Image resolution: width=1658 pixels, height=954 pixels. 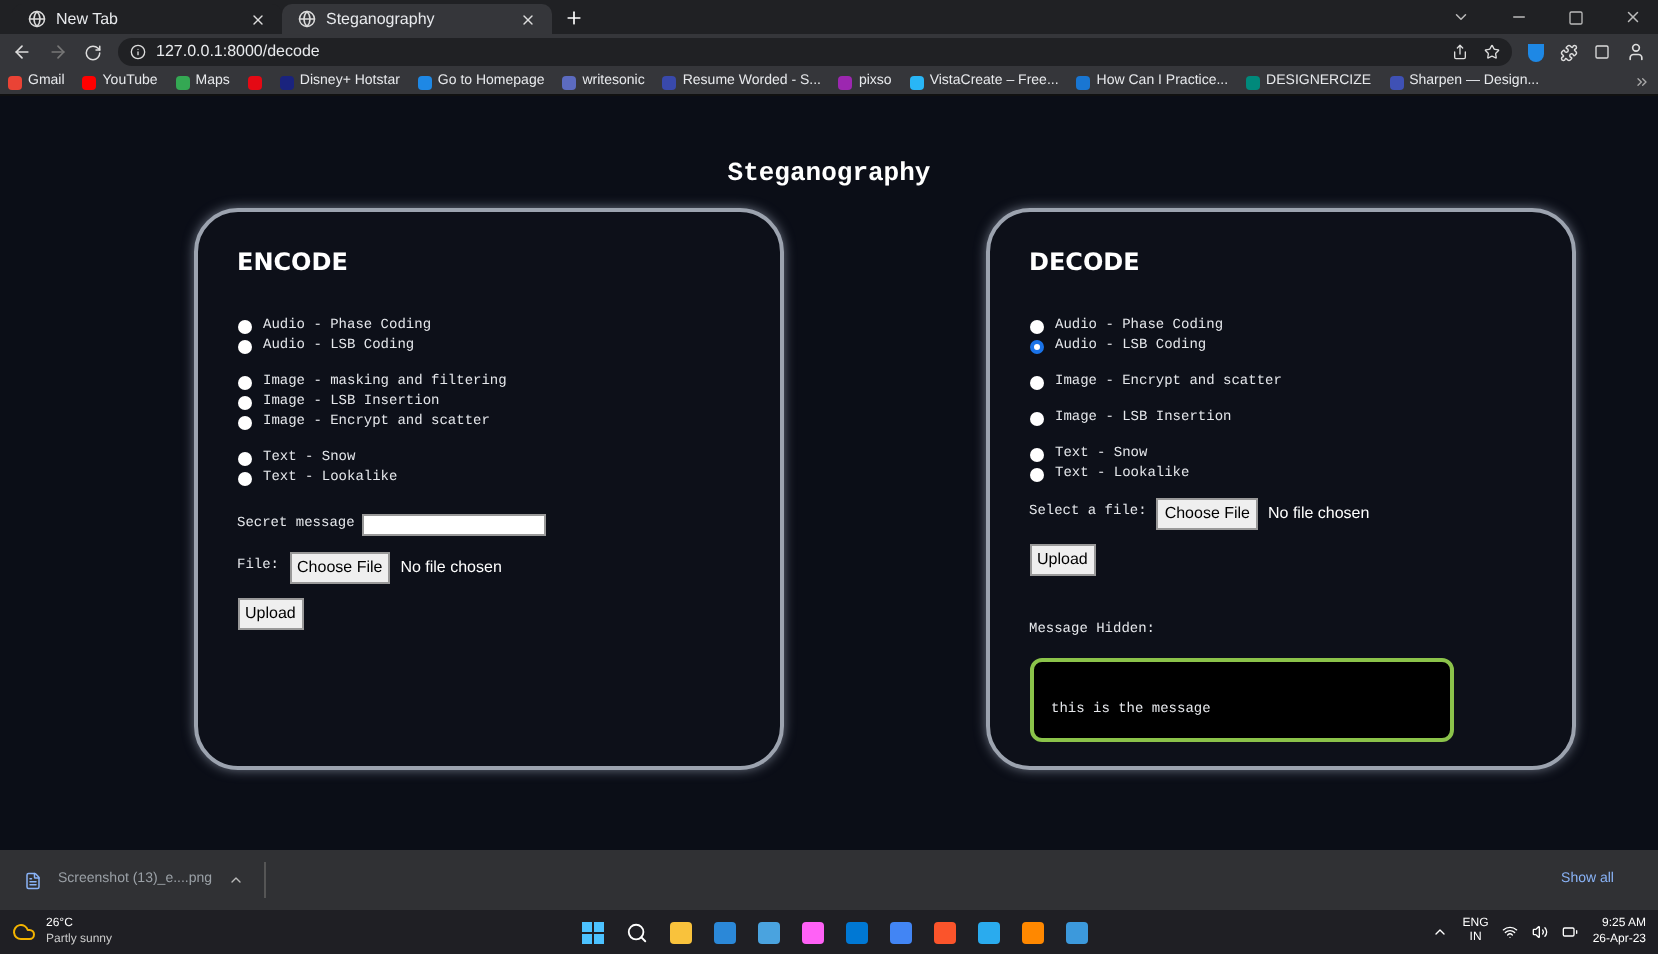 I want to click on shield-icon, so click(x=1536, y=52).